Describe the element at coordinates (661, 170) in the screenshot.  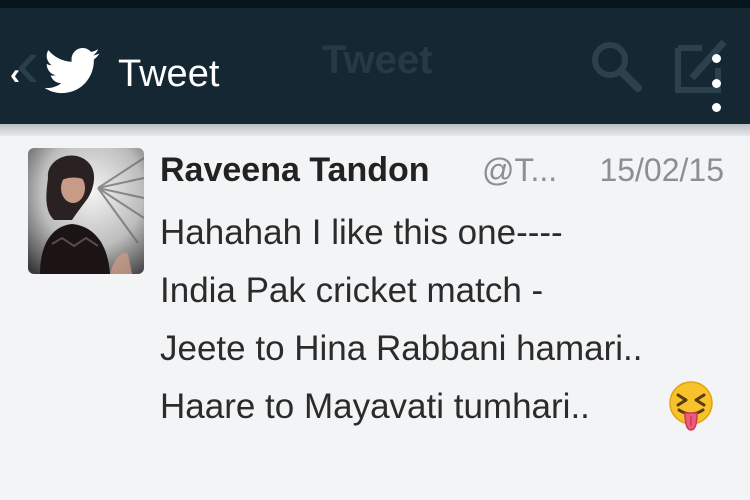
I see `tweet-date: 15/02/15` at that location.